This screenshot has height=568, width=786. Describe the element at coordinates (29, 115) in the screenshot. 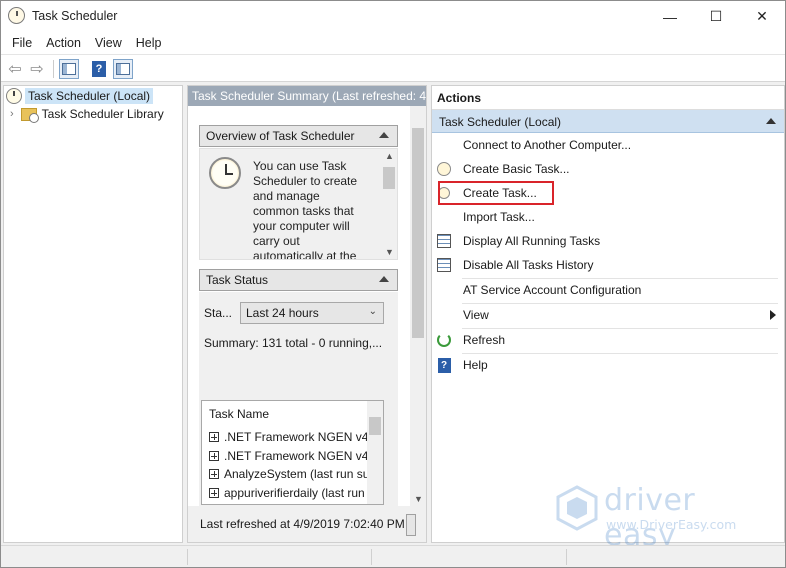

I see `folder-clock-icon` at that location.